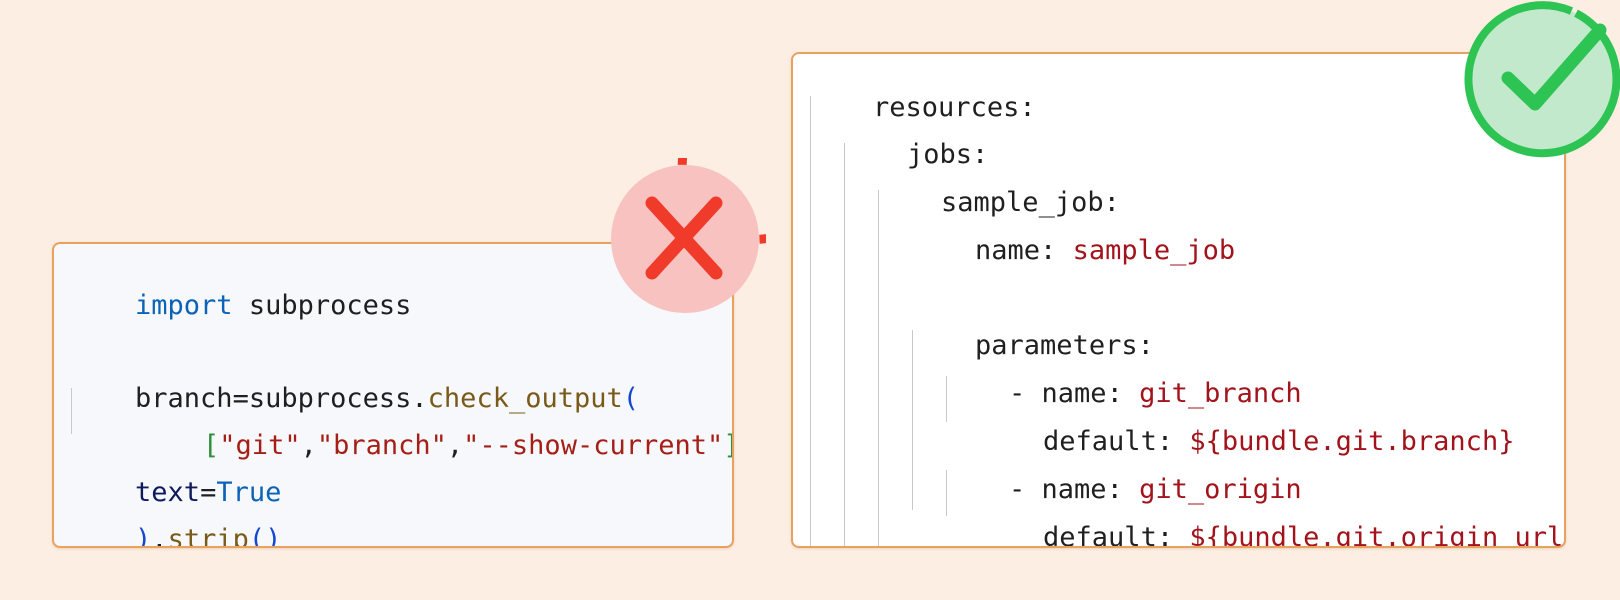  I want to click on keyword-import: import, so click(184, 305).